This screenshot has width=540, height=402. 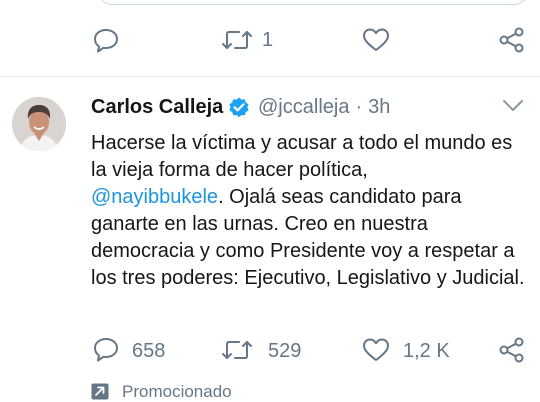 What do you see at coordinates (270, 76) in the screenshot?
I see `tweet-divider` at bounding box center [270, 76].